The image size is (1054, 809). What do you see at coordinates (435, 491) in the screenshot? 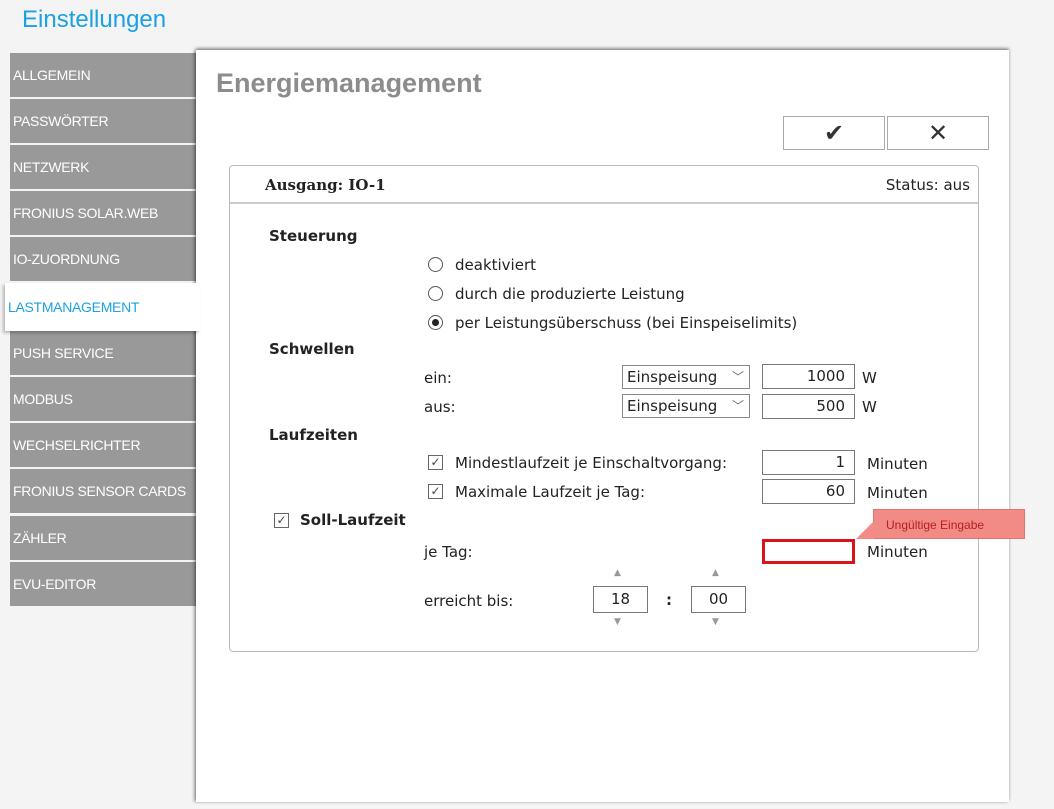
I see `checkbox-maximale-laufzeit: ✓` at bounding box center [435, 491].